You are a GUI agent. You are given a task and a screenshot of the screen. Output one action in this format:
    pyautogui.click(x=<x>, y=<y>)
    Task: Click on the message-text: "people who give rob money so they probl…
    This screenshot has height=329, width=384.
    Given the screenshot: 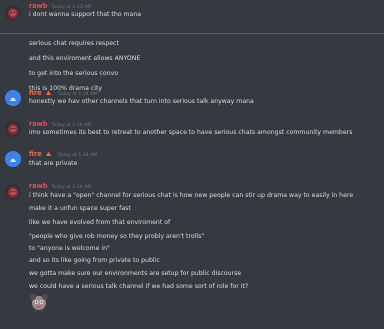 What is the action you would take?
    pyautogui.click(x=117, y=236)
    